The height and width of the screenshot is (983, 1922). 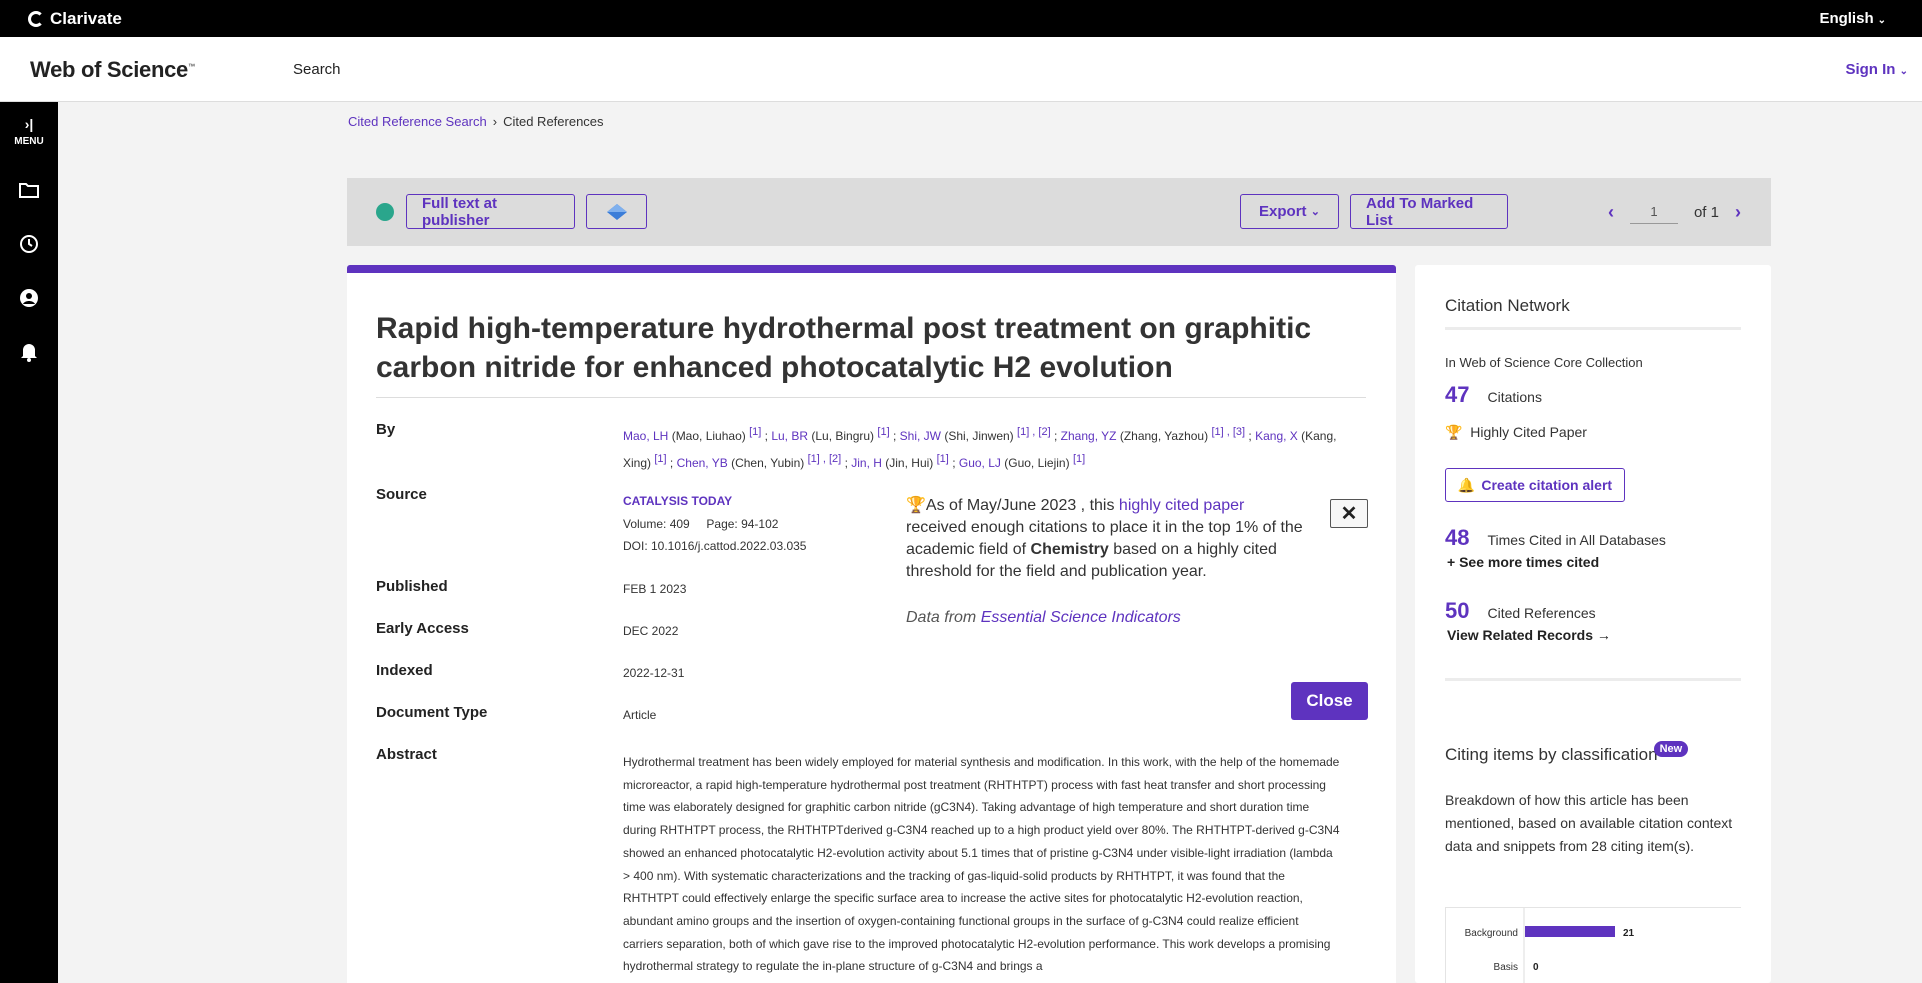 I want to click on chart-value-label: 0, so click(x=1536, y=967).